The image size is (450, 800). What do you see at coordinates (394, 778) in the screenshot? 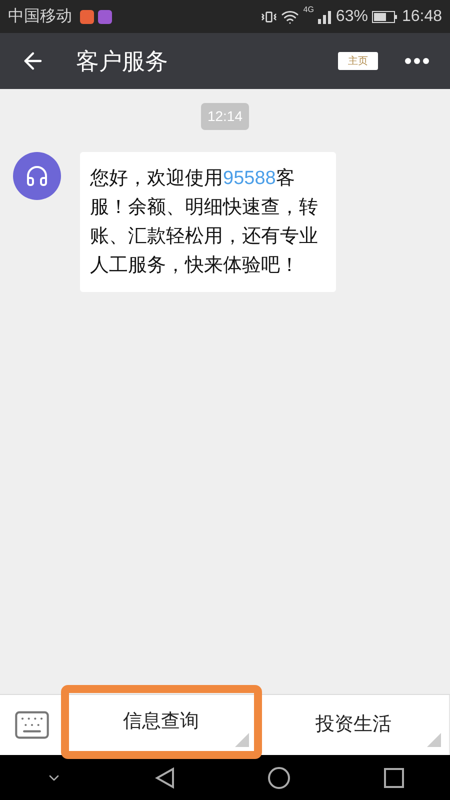
I see `recents-nav-icon` at bounding box center [394, 778].